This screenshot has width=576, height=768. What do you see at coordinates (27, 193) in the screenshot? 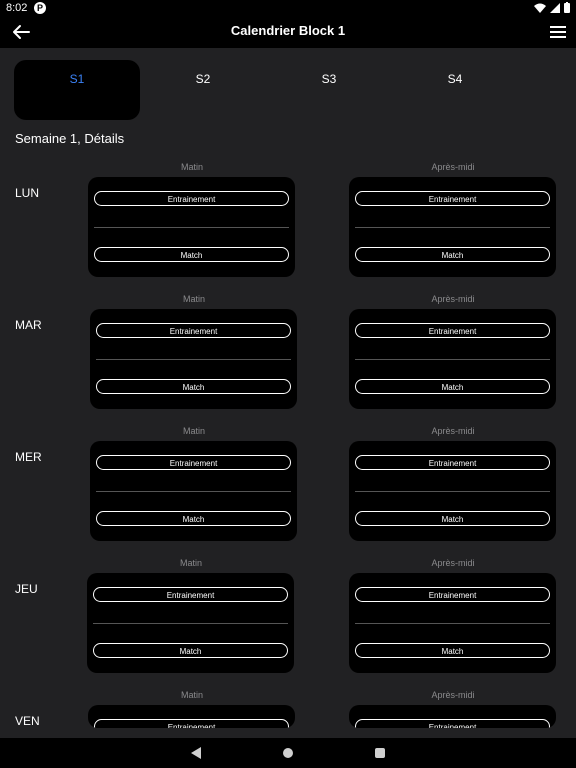
I see `day-label-lun: LUN` at bounding box center [27, 193].